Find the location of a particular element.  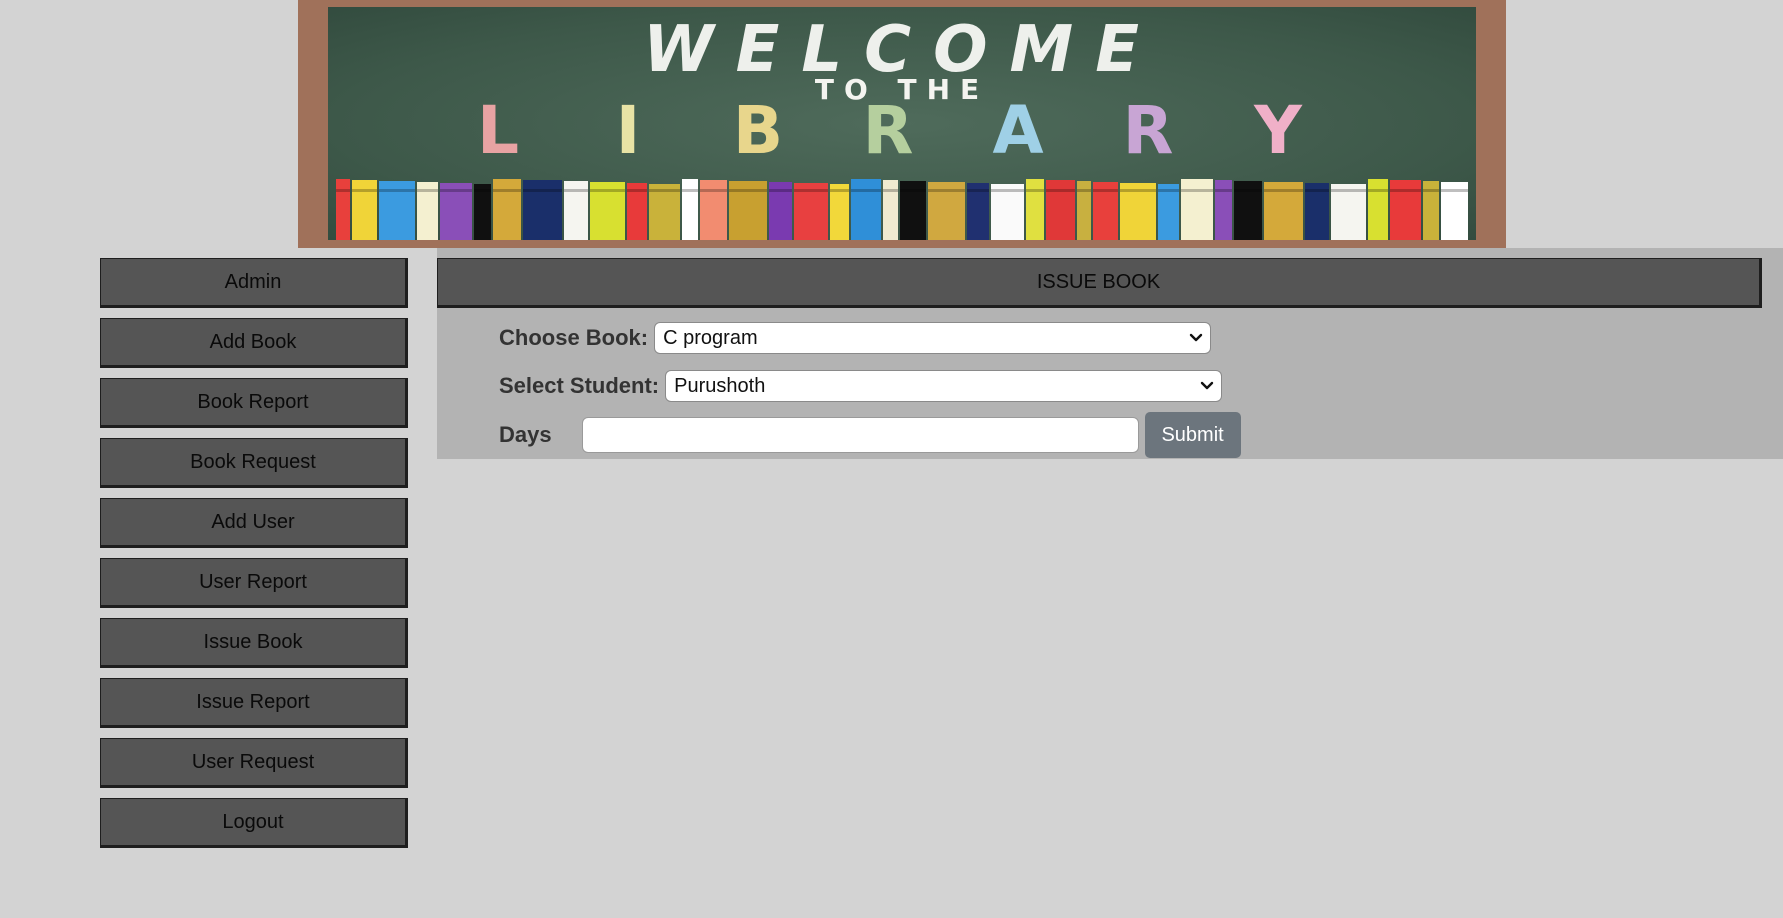

sidebar-item-logout: Logout is located at coordinates (254, 823).